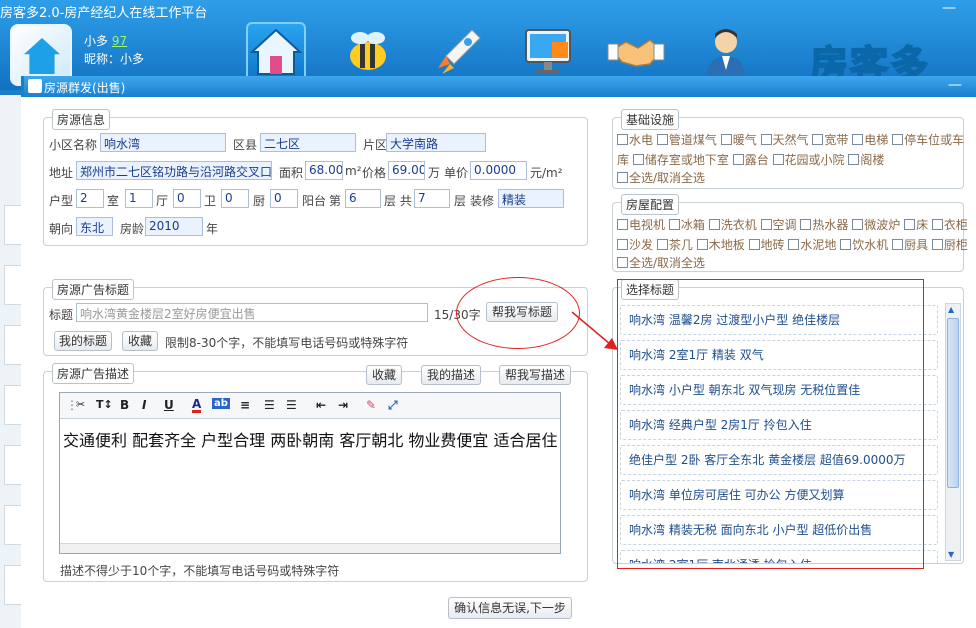 This screenshot has width=976, height=628. What do you see at coordinates (864, 245) in the screenshot?
I see `config-checkbox: 饮水机` at bounding box center [864, 245].